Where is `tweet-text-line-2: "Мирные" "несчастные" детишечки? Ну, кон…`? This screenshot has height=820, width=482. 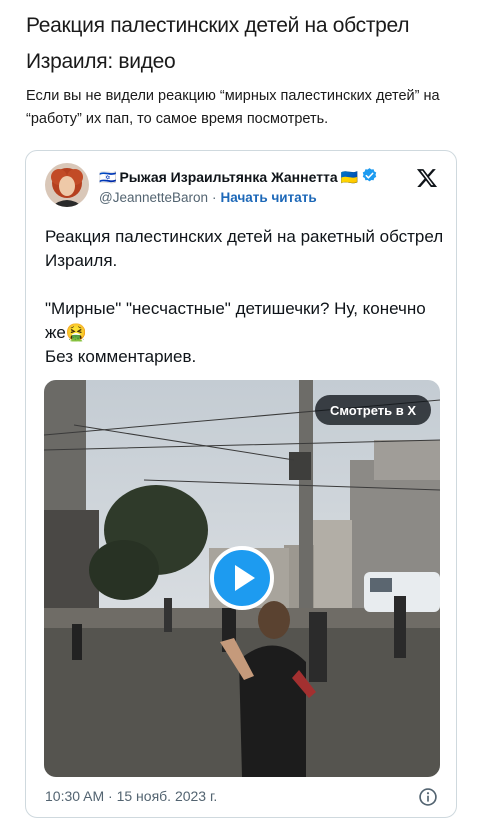
tweet-text-line-2: "Мирные" "несчастные" детишечки? Ну, кон… is located at coordinates (235, 320).